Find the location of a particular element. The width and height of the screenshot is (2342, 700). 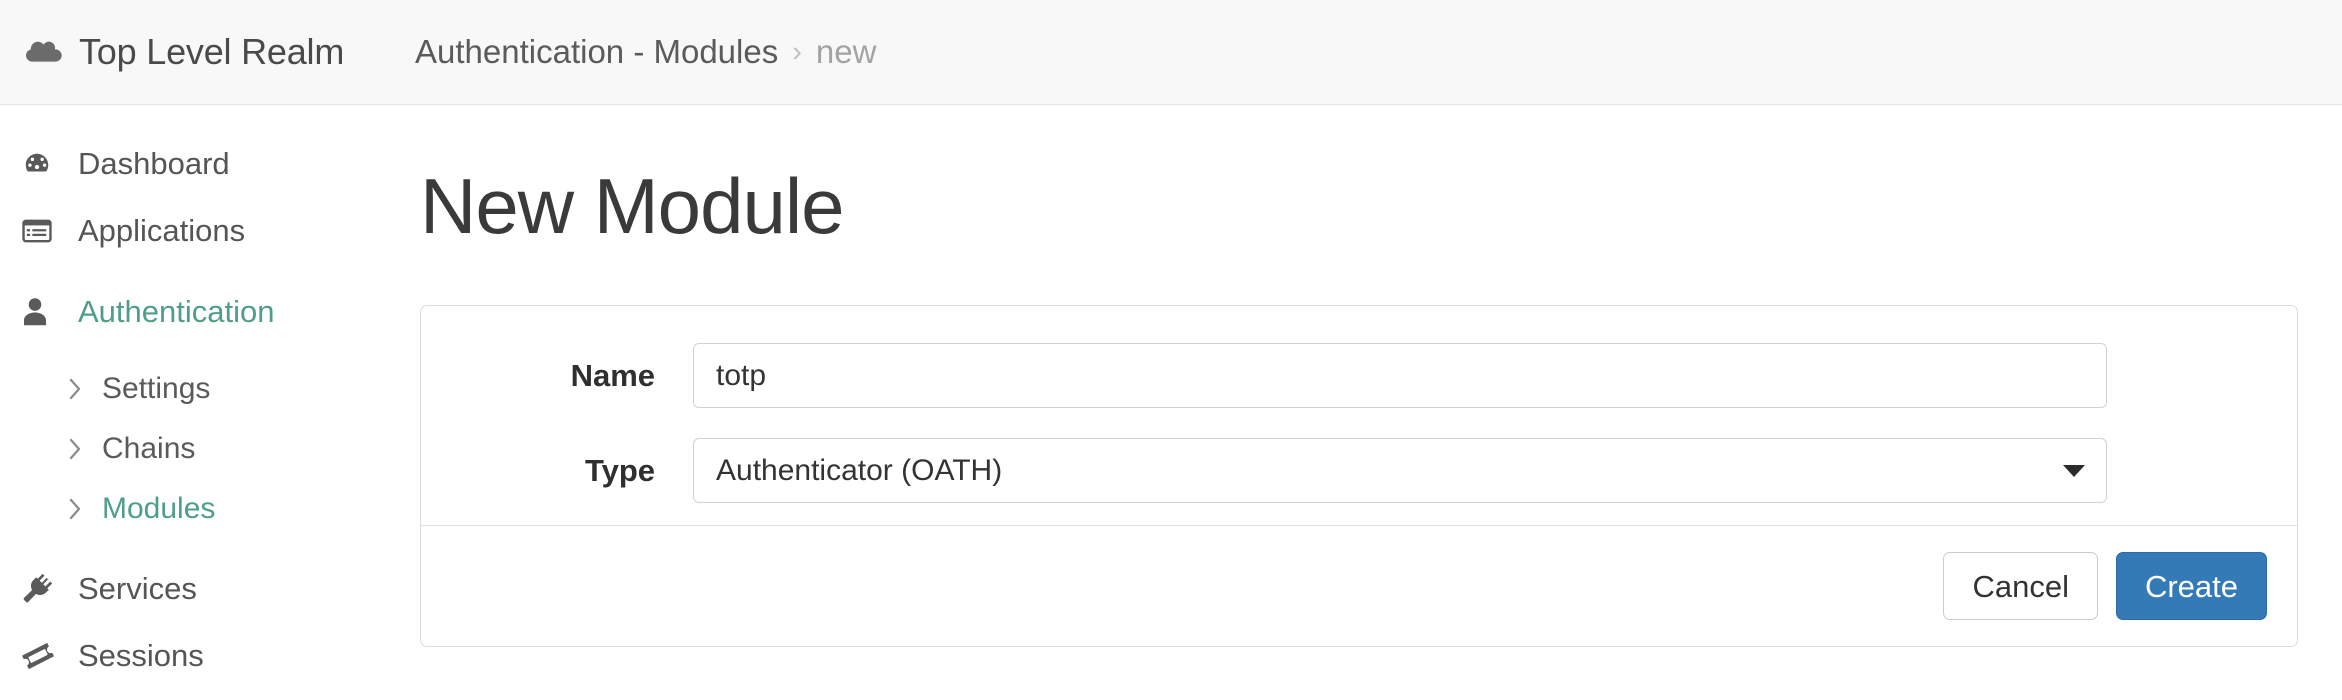

sidebar-item-dashboard: Dashboard is located at coordinates (210, 163).